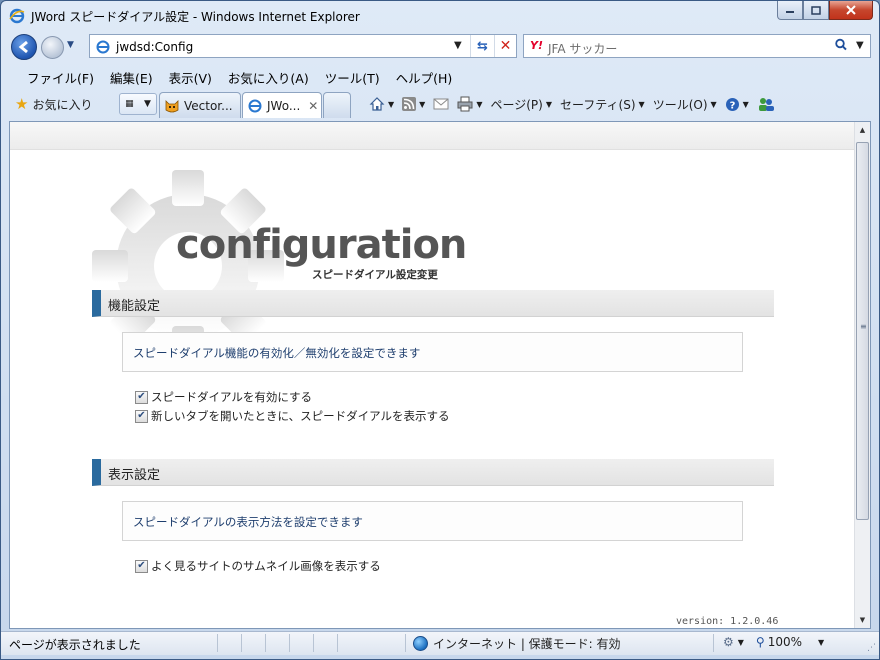  What do you see at coordinates (17, 16) in the screenshot?
I see `ie-logo-icon` at bounding box center [17, 16].